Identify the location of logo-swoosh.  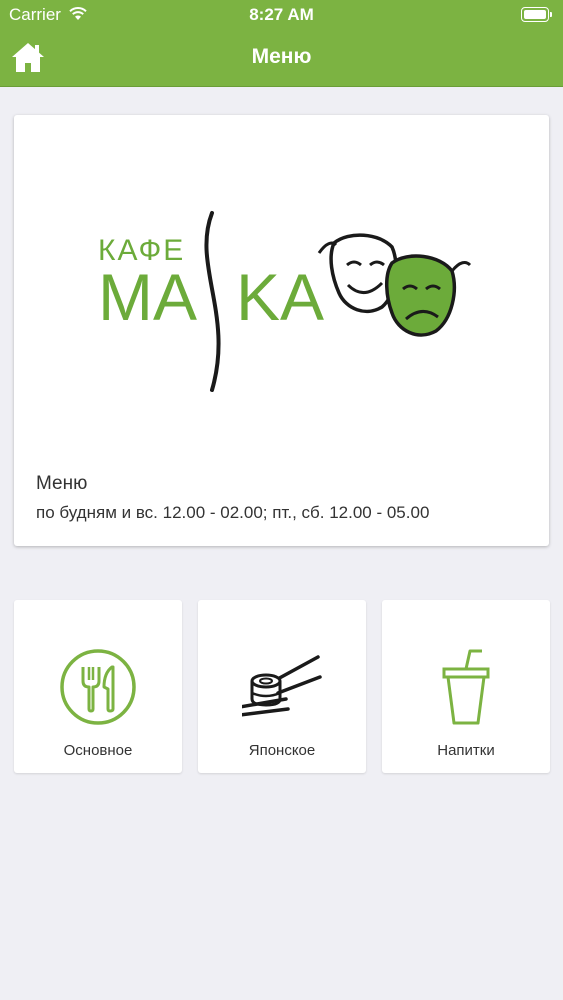
(212, 301).